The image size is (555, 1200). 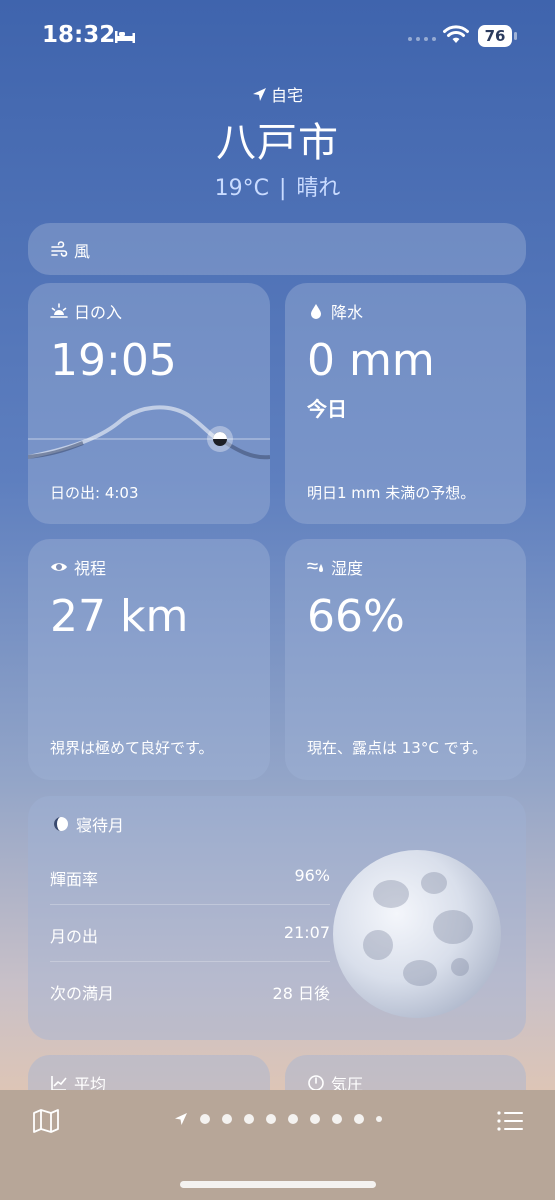 What do you see at coordinates (113, 360) in the screenshot?
I see `sunset-time: 19:05` at bounding box center [113, 360].